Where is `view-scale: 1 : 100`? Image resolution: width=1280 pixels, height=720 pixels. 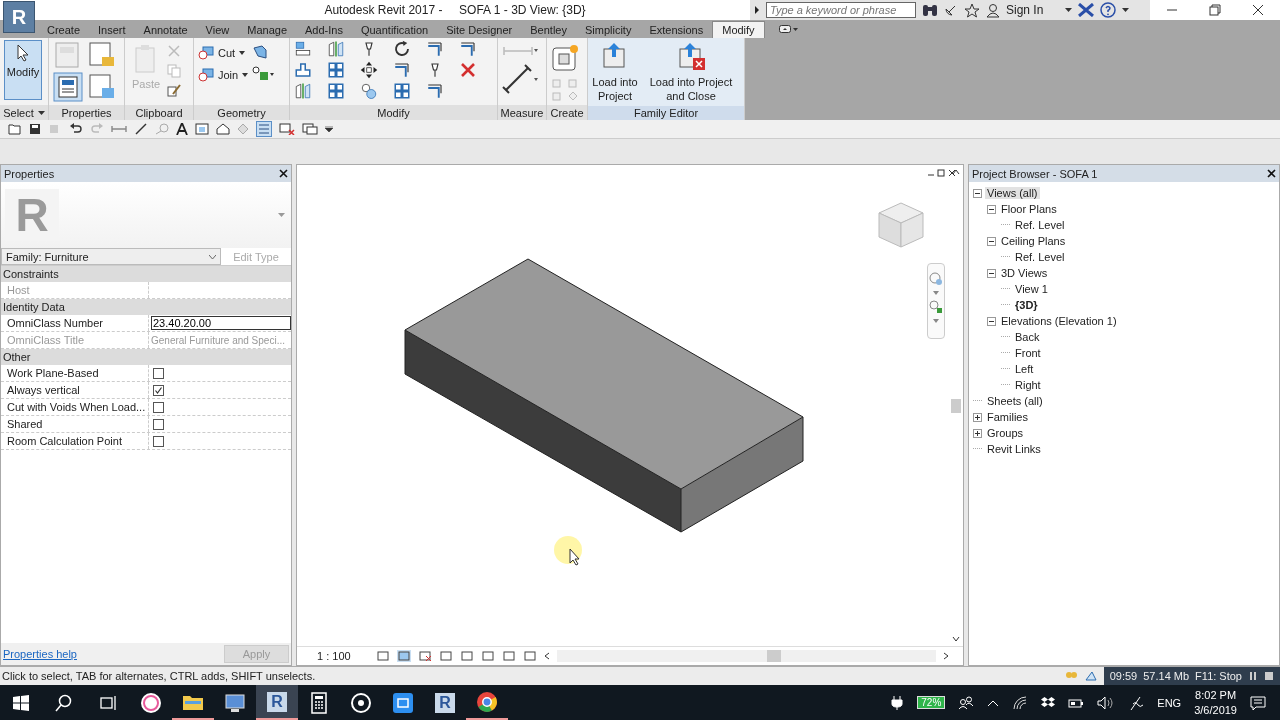
view-scale: 1 : 100 is located at coordinates (334, 656).